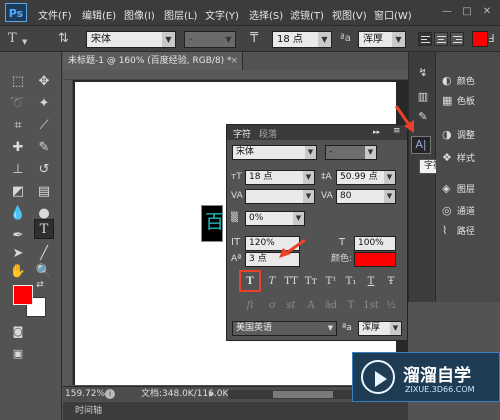 The image size is (500, 420). What do you see at coordinates (468, 177) in the screenshot?
I see `panel-dock: ◐ 颜色 ▦ 色板 ◑ 调整 ❖ 样式 ◈ 图层 ◎ 通道 ⌇ 路径` at bounding box center [468, 177].